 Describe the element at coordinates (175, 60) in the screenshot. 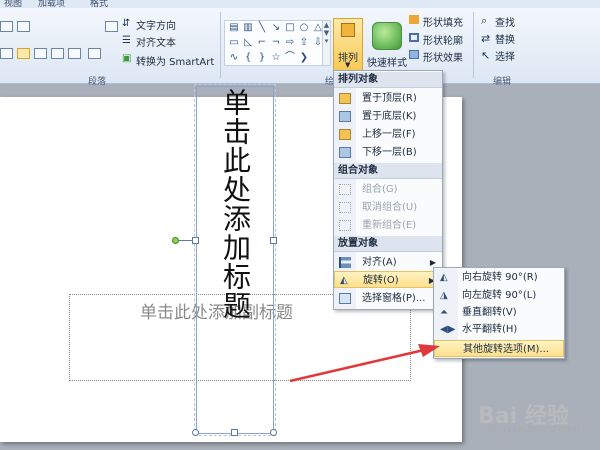

I see `convert-smartart-button: 转换为 SmartArt` at that location.